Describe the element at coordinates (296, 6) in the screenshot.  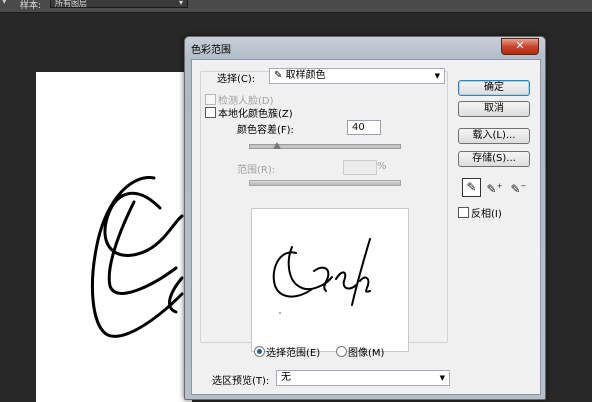
I see `options-bar: ▾ 样本: 所有图层 ▾` at that location.